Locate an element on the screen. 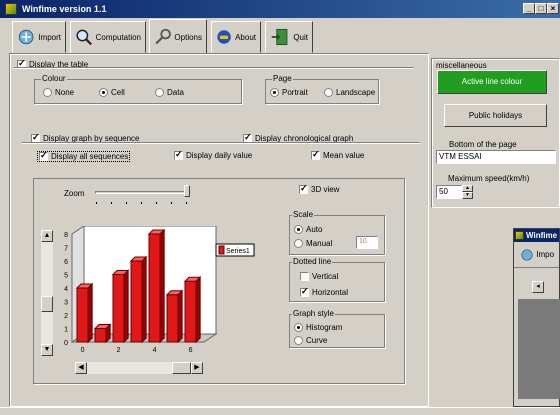  colour-cell-label: Cell is located at coordinates (118, 92).